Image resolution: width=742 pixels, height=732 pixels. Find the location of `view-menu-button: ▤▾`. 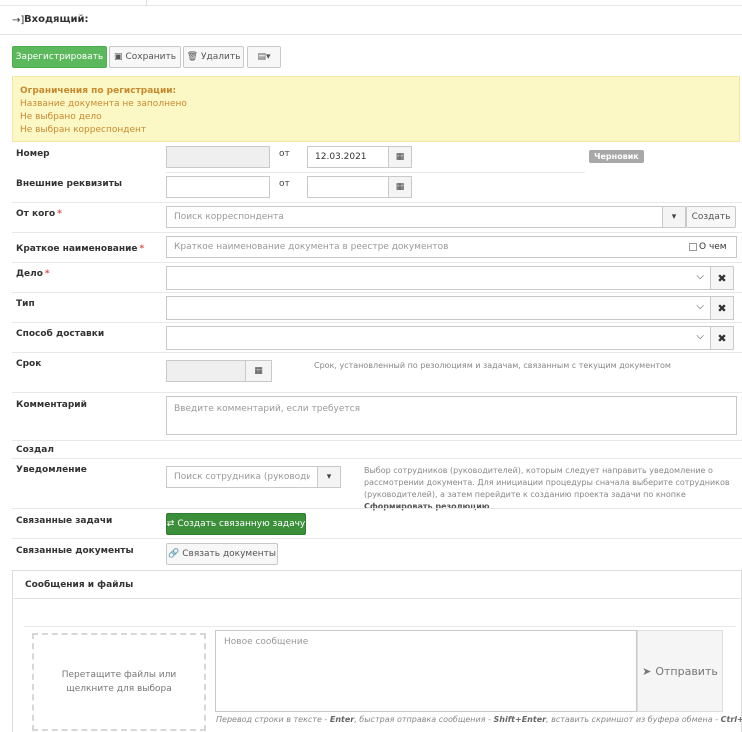

view-menu-button: ▤▾ is located at coordinates (264, 57).